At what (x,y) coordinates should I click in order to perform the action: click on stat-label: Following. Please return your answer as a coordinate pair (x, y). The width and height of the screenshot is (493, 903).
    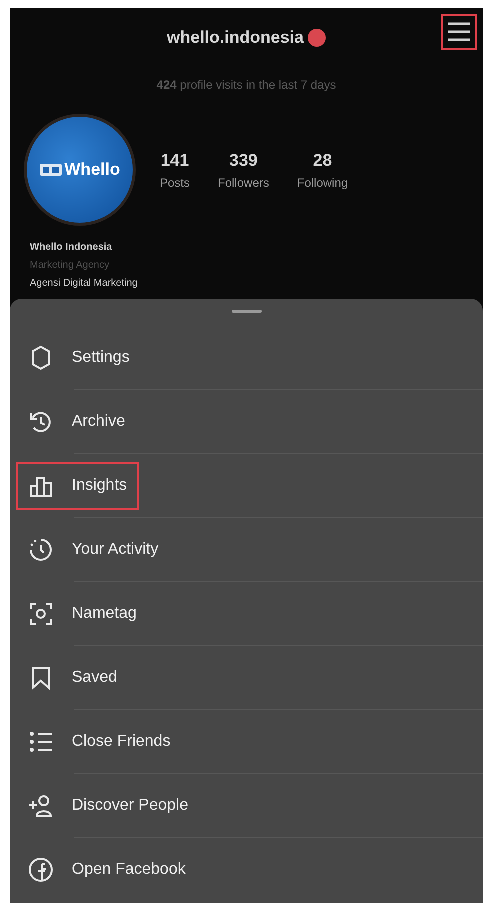
    Looking at the image, I should click on (322, 183).